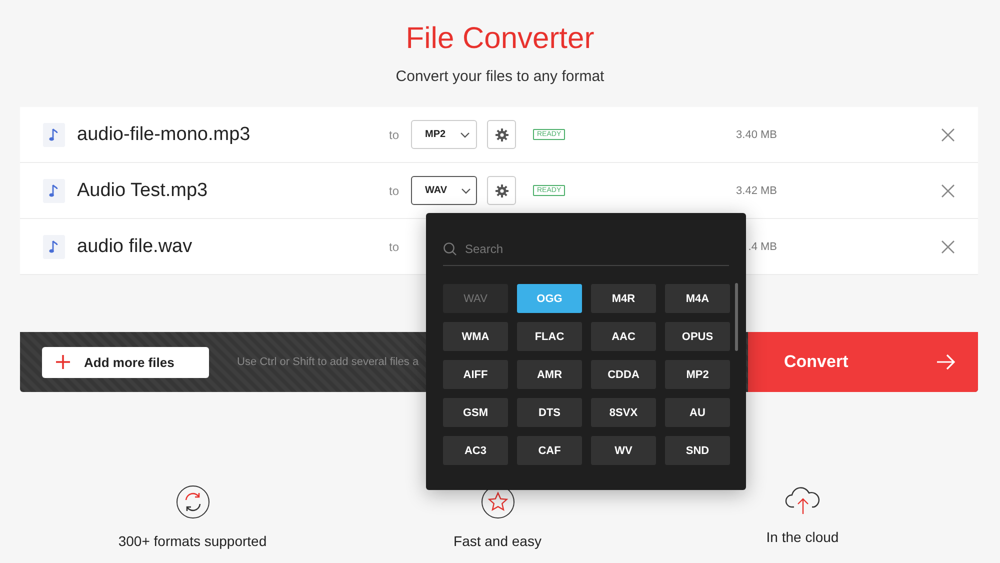  Describe the element at coordinates (803, 500) in the screenshot. I see `cloud-upload-icon` at that location.